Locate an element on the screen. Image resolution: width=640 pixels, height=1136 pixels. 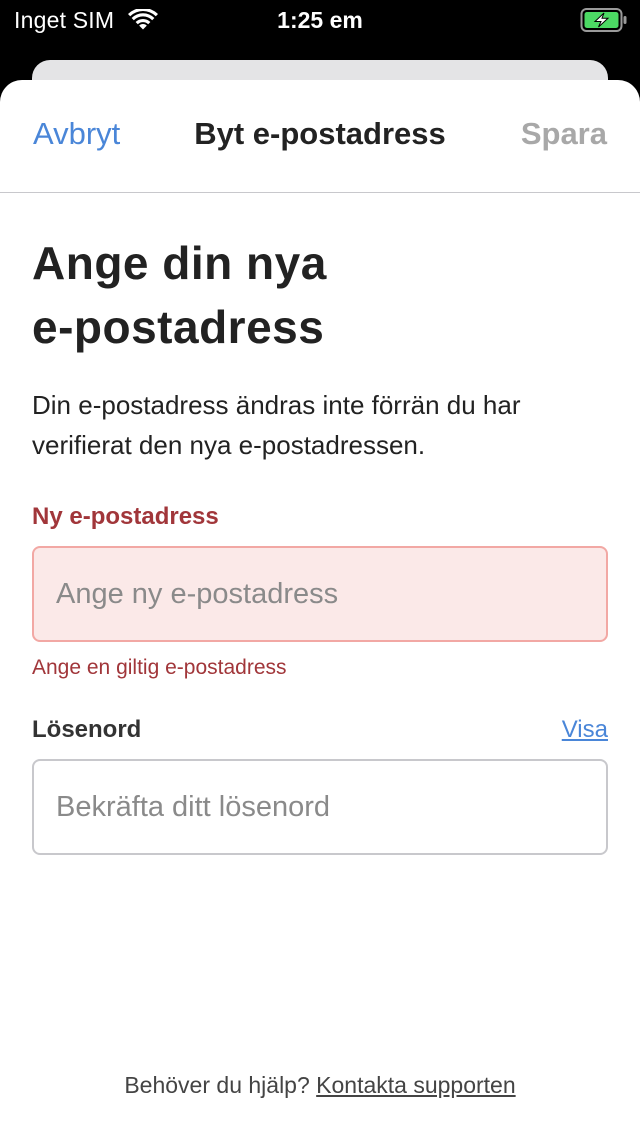
page-title-line-1: Ange din nya is located at coordinates (179, 263).